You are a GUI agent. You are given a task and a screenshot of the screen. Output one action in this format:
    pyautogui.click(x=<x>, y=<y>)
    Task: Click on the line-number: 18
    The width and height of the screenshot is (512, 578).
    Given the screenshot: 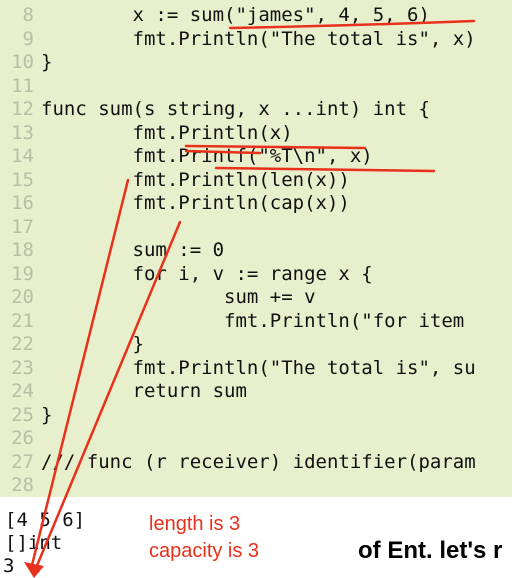 What is the action you would take?
    pyautogui.click(x=22, y=250)
    